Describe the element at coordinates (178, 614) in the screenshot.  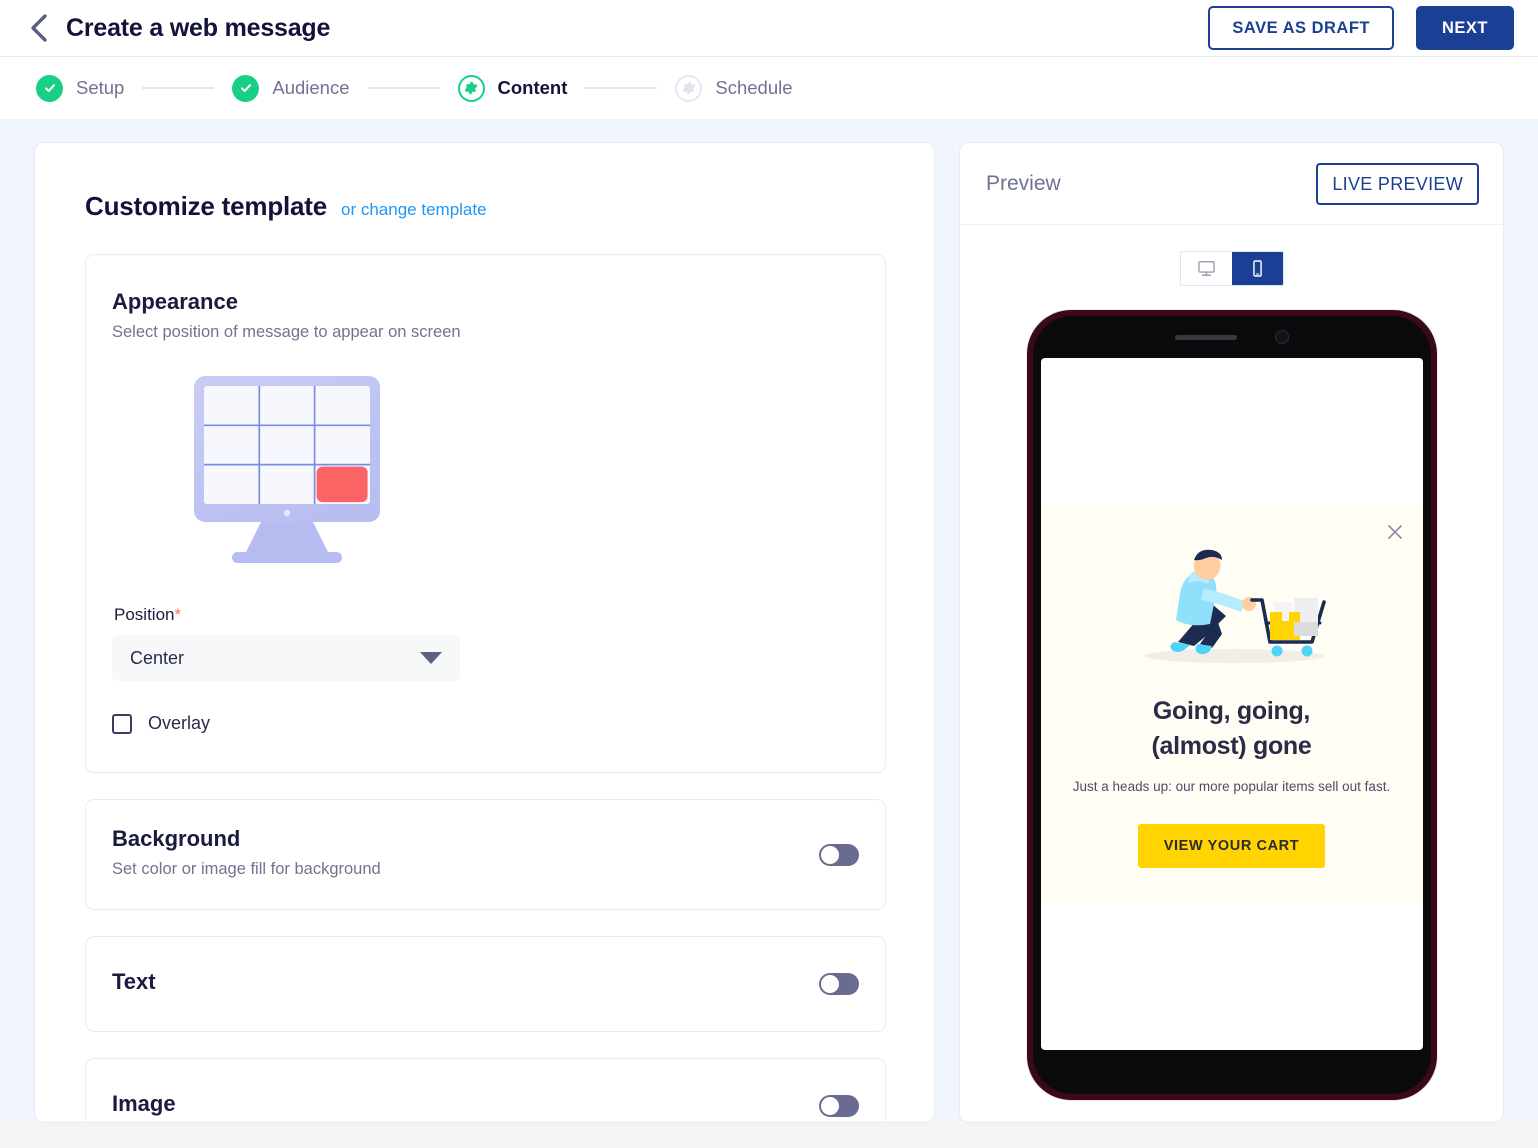
I see `position-required-marker: *` at that location.